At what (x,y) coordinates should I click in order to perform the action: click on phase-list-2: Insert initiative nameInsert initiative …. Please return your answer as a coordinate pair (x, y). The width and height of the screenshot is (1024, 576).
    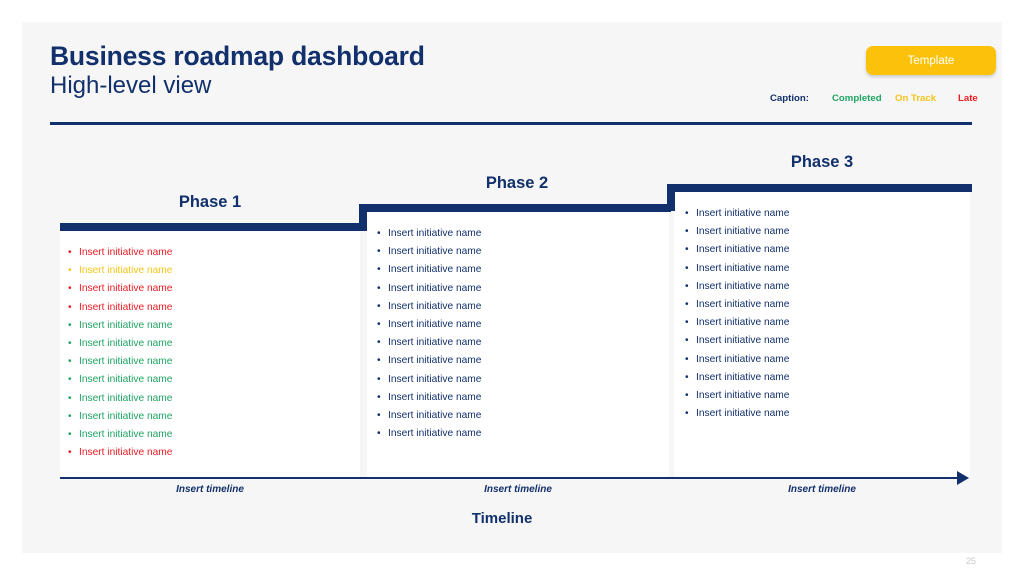
    Looking at the image, I should click on (517, 334).